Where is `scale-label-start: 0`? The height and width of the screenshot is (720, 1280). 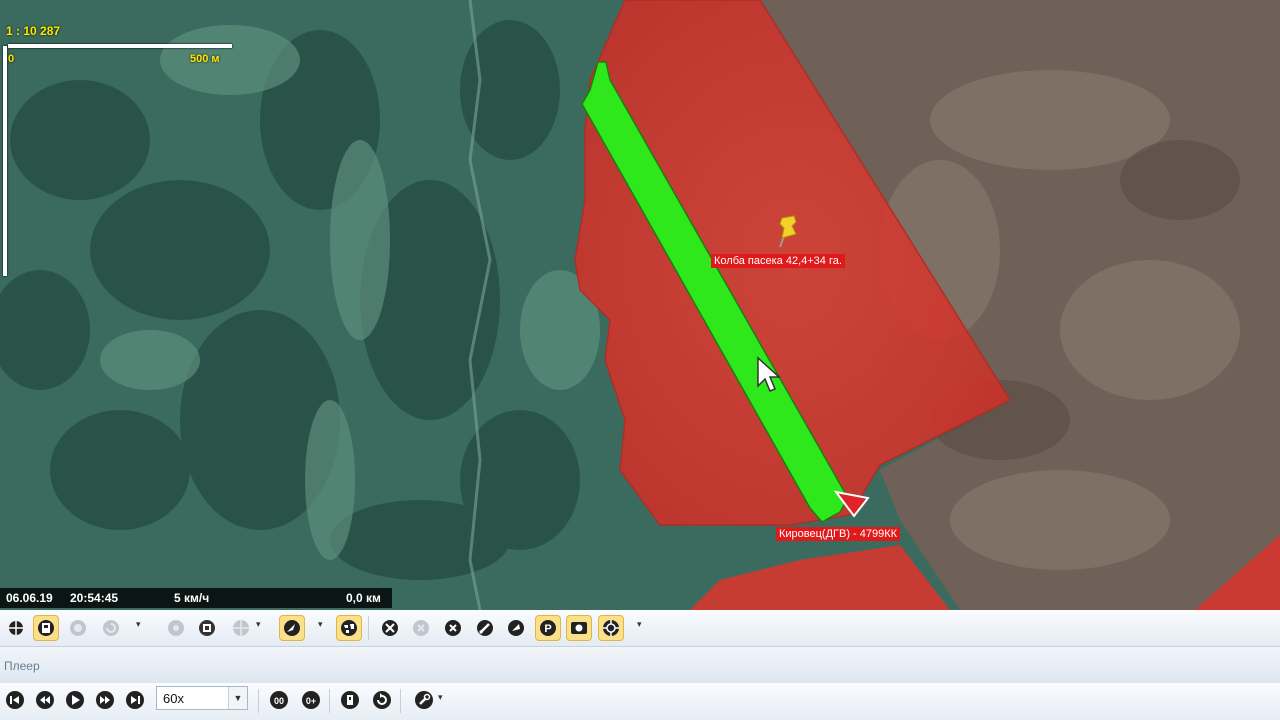
scale-label-start: 0 is located at coordinates (11, 59).